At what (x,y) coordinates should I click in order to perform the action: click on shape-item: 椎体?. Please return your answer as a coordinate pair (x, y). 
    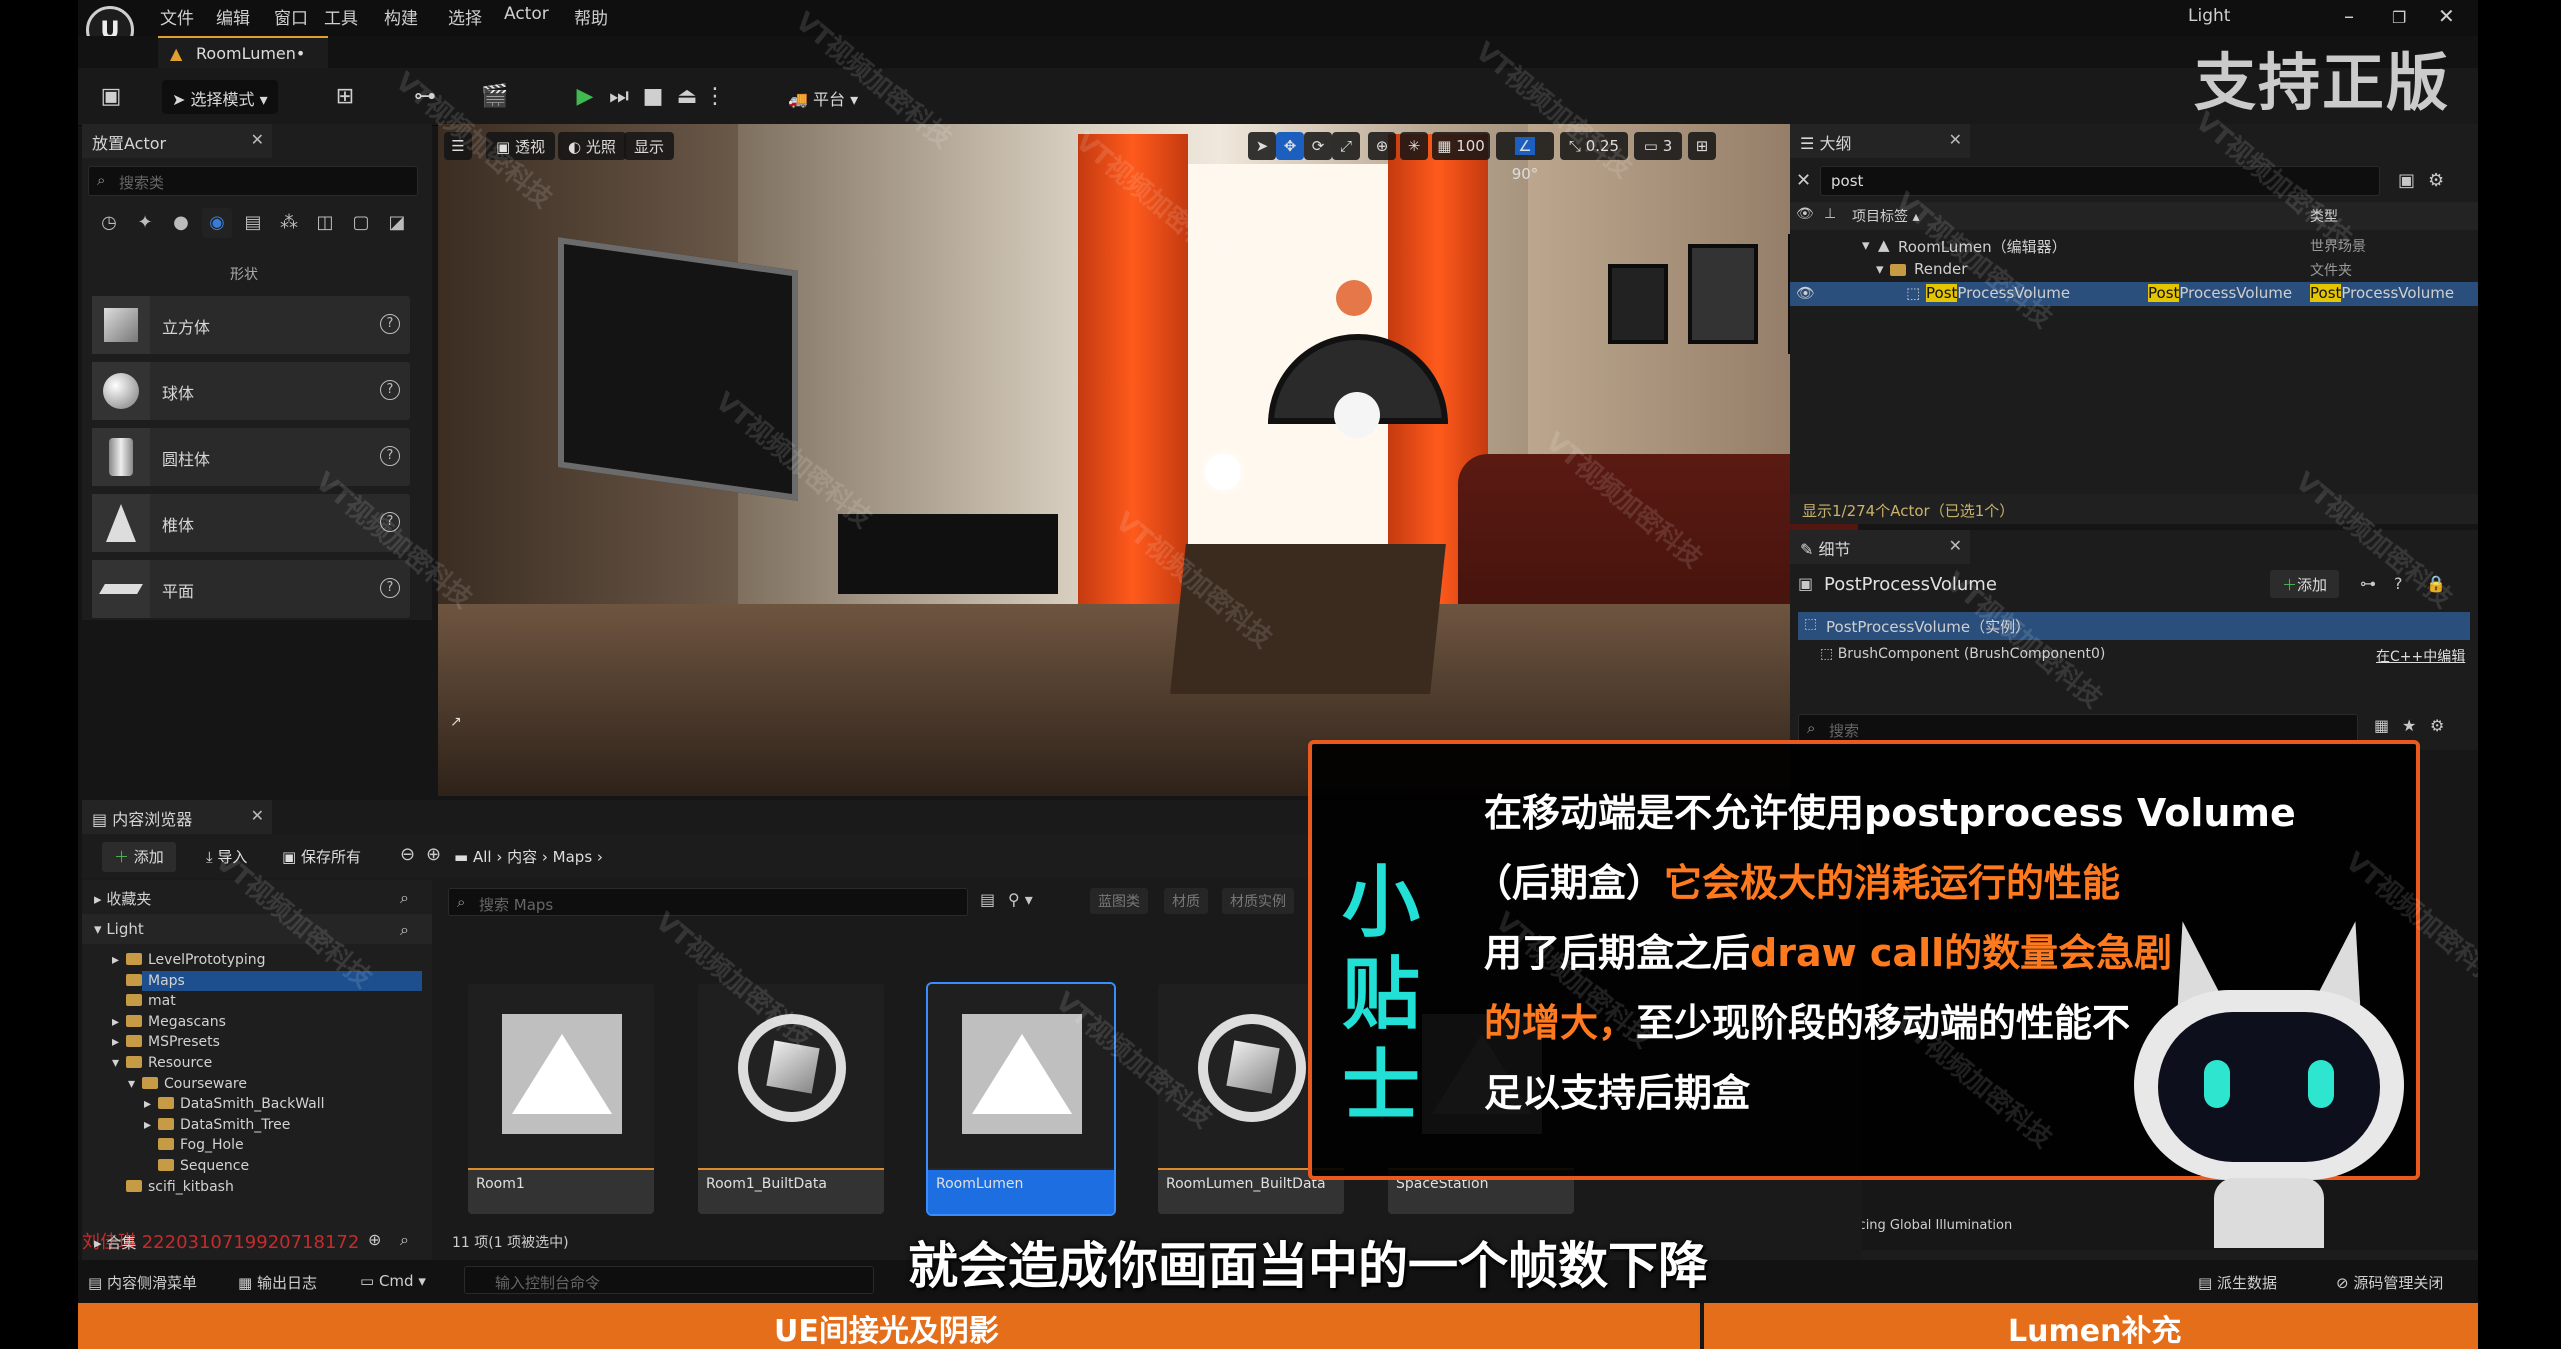
    Looking at the image, I should click on (251, 523).